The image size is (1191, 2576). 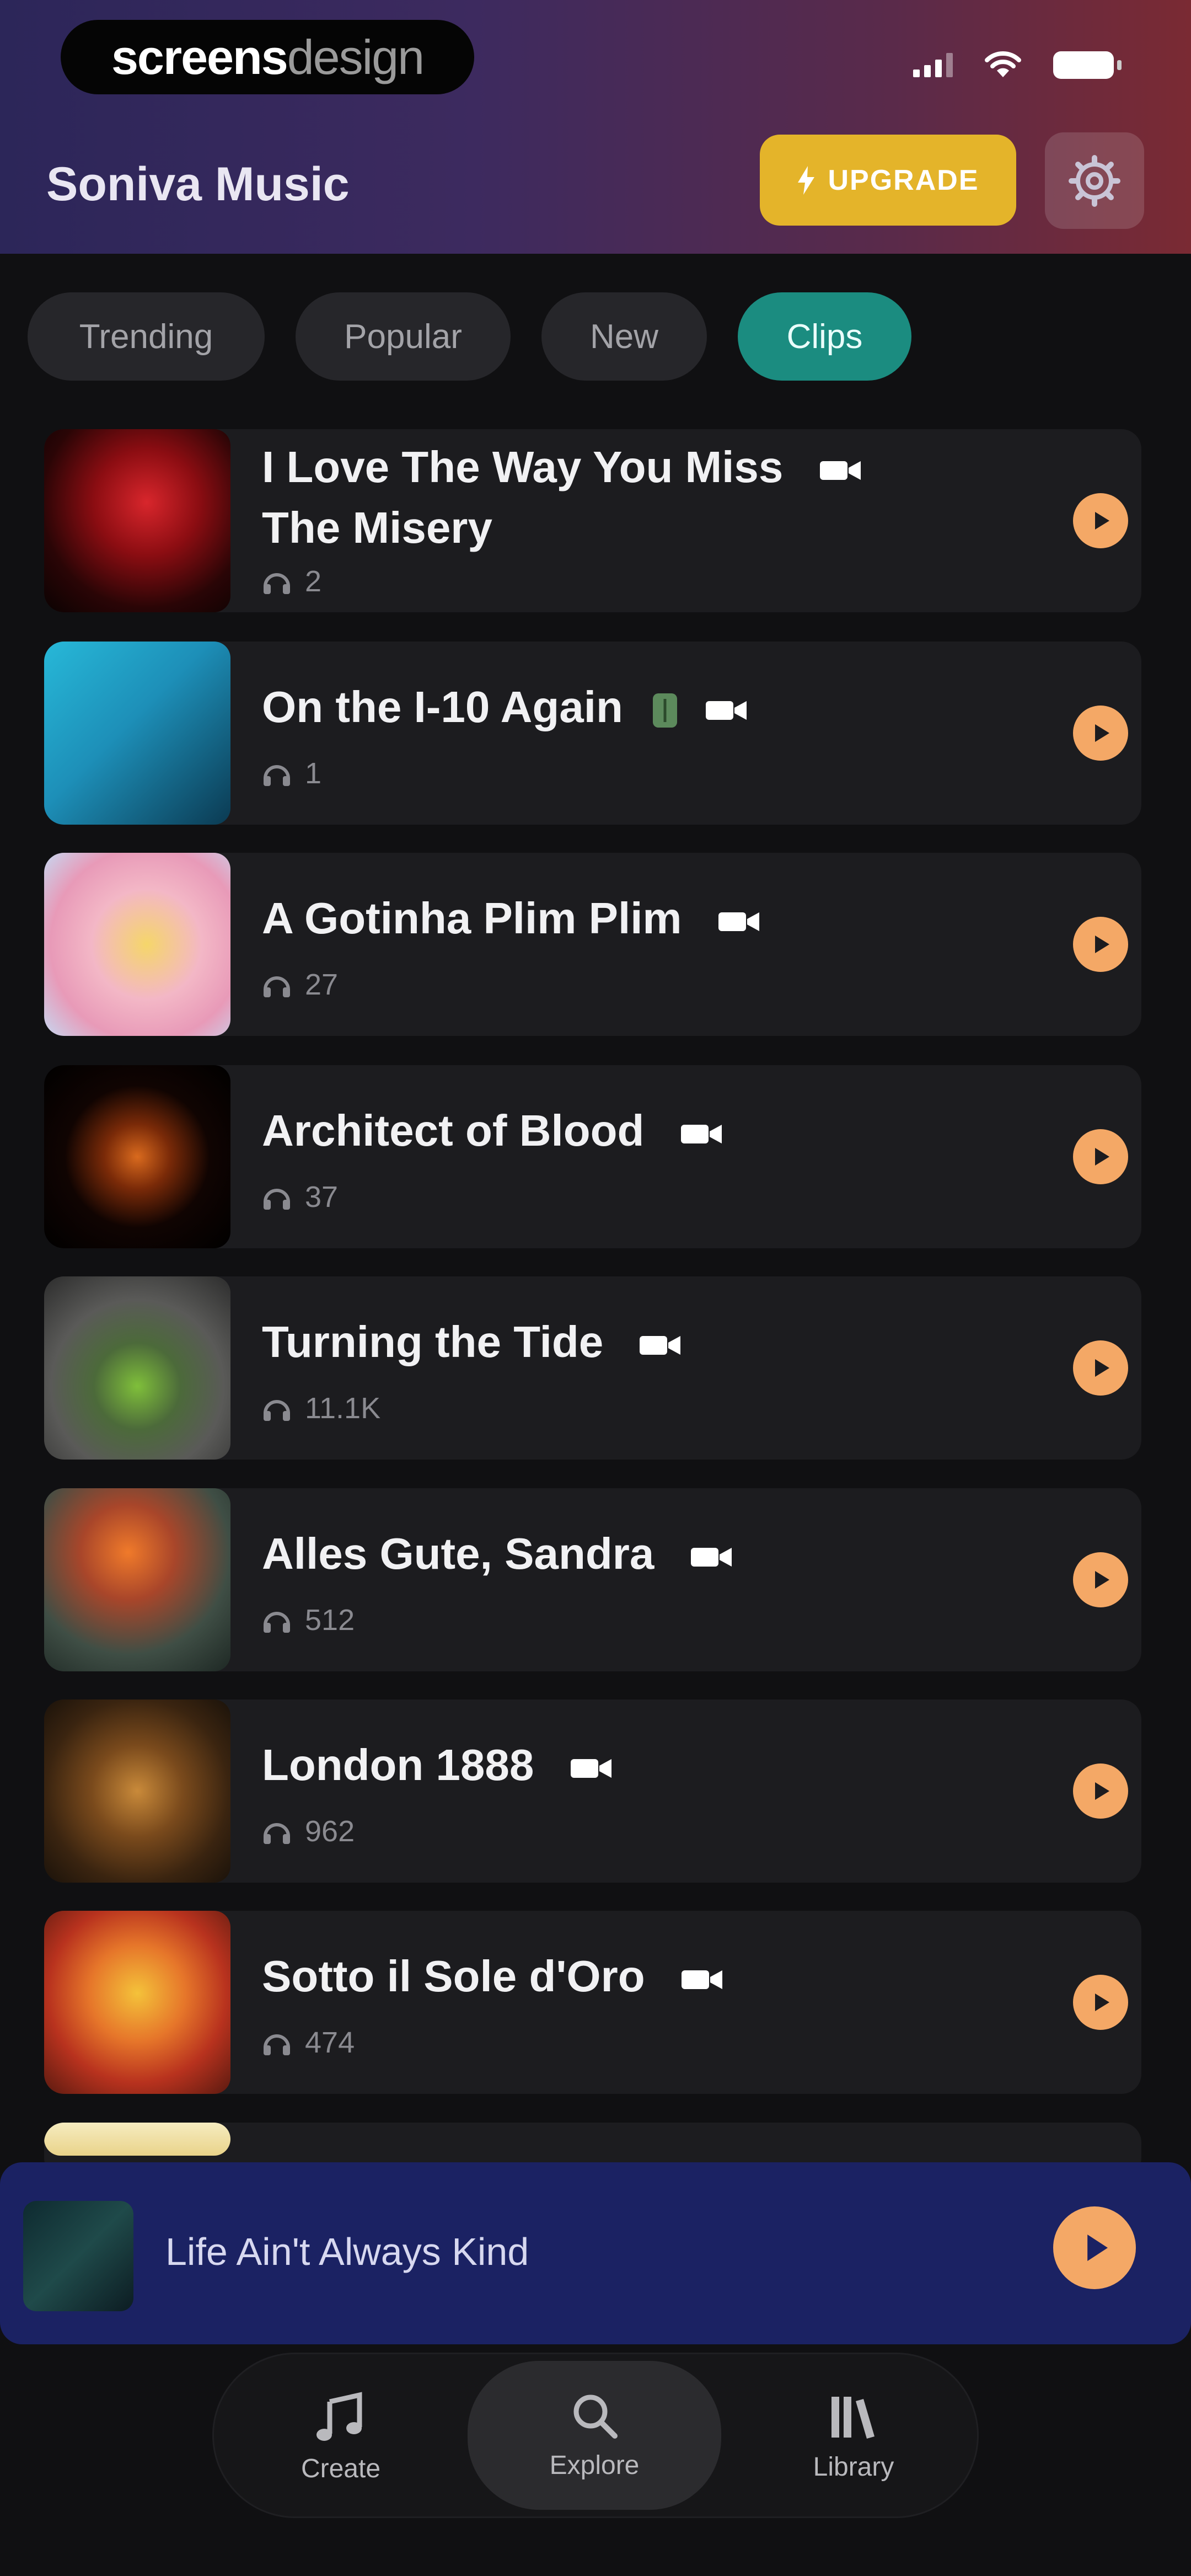 I want to click on chip-new: New, so click(x=624, y=336).